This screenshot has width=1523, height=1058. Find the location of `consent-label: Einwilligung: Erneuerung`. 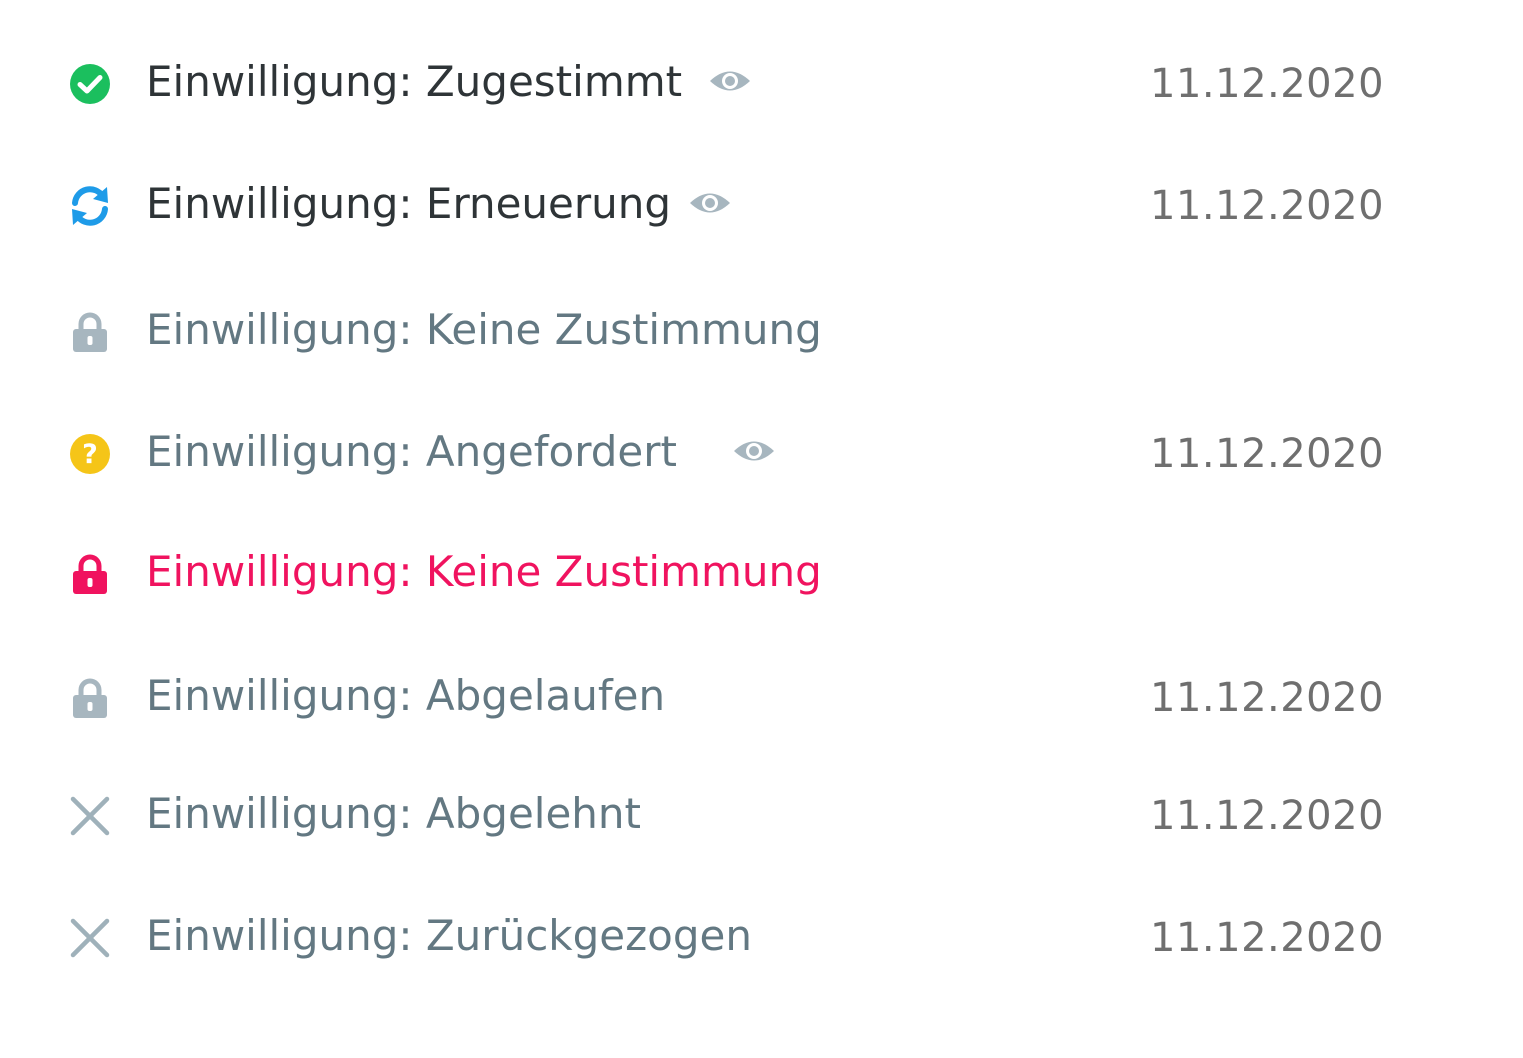

consent-label: Einwilligung: Erneuerung is located at coordinates (409, 203).